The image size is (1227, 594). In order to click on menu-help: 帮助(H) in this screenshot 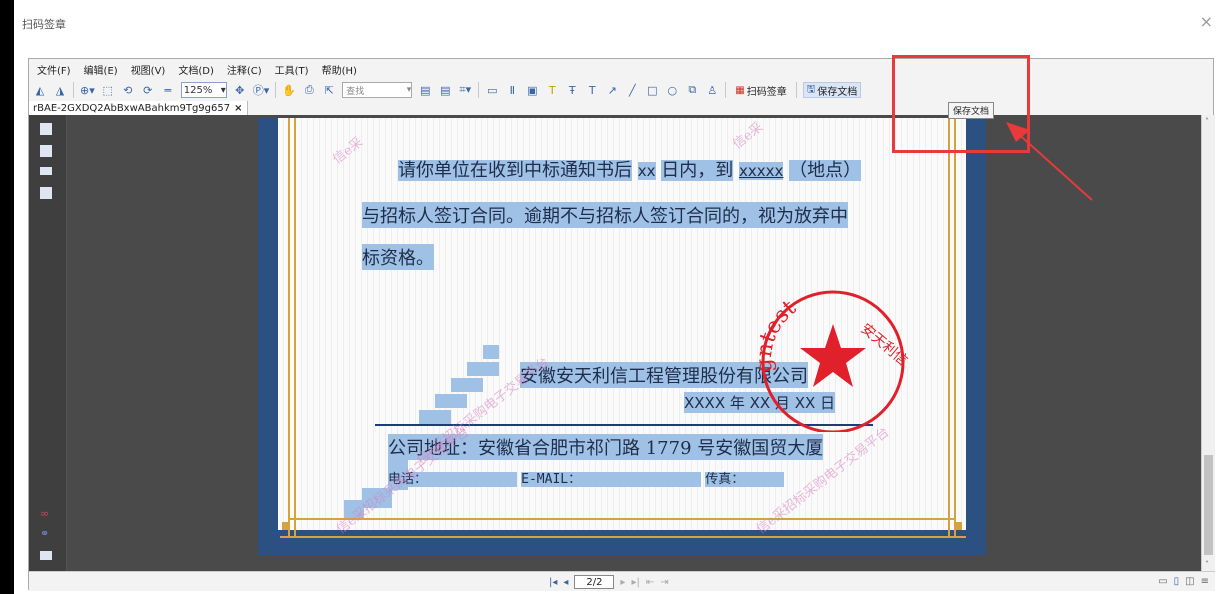, I will do `click(339, 69)`.